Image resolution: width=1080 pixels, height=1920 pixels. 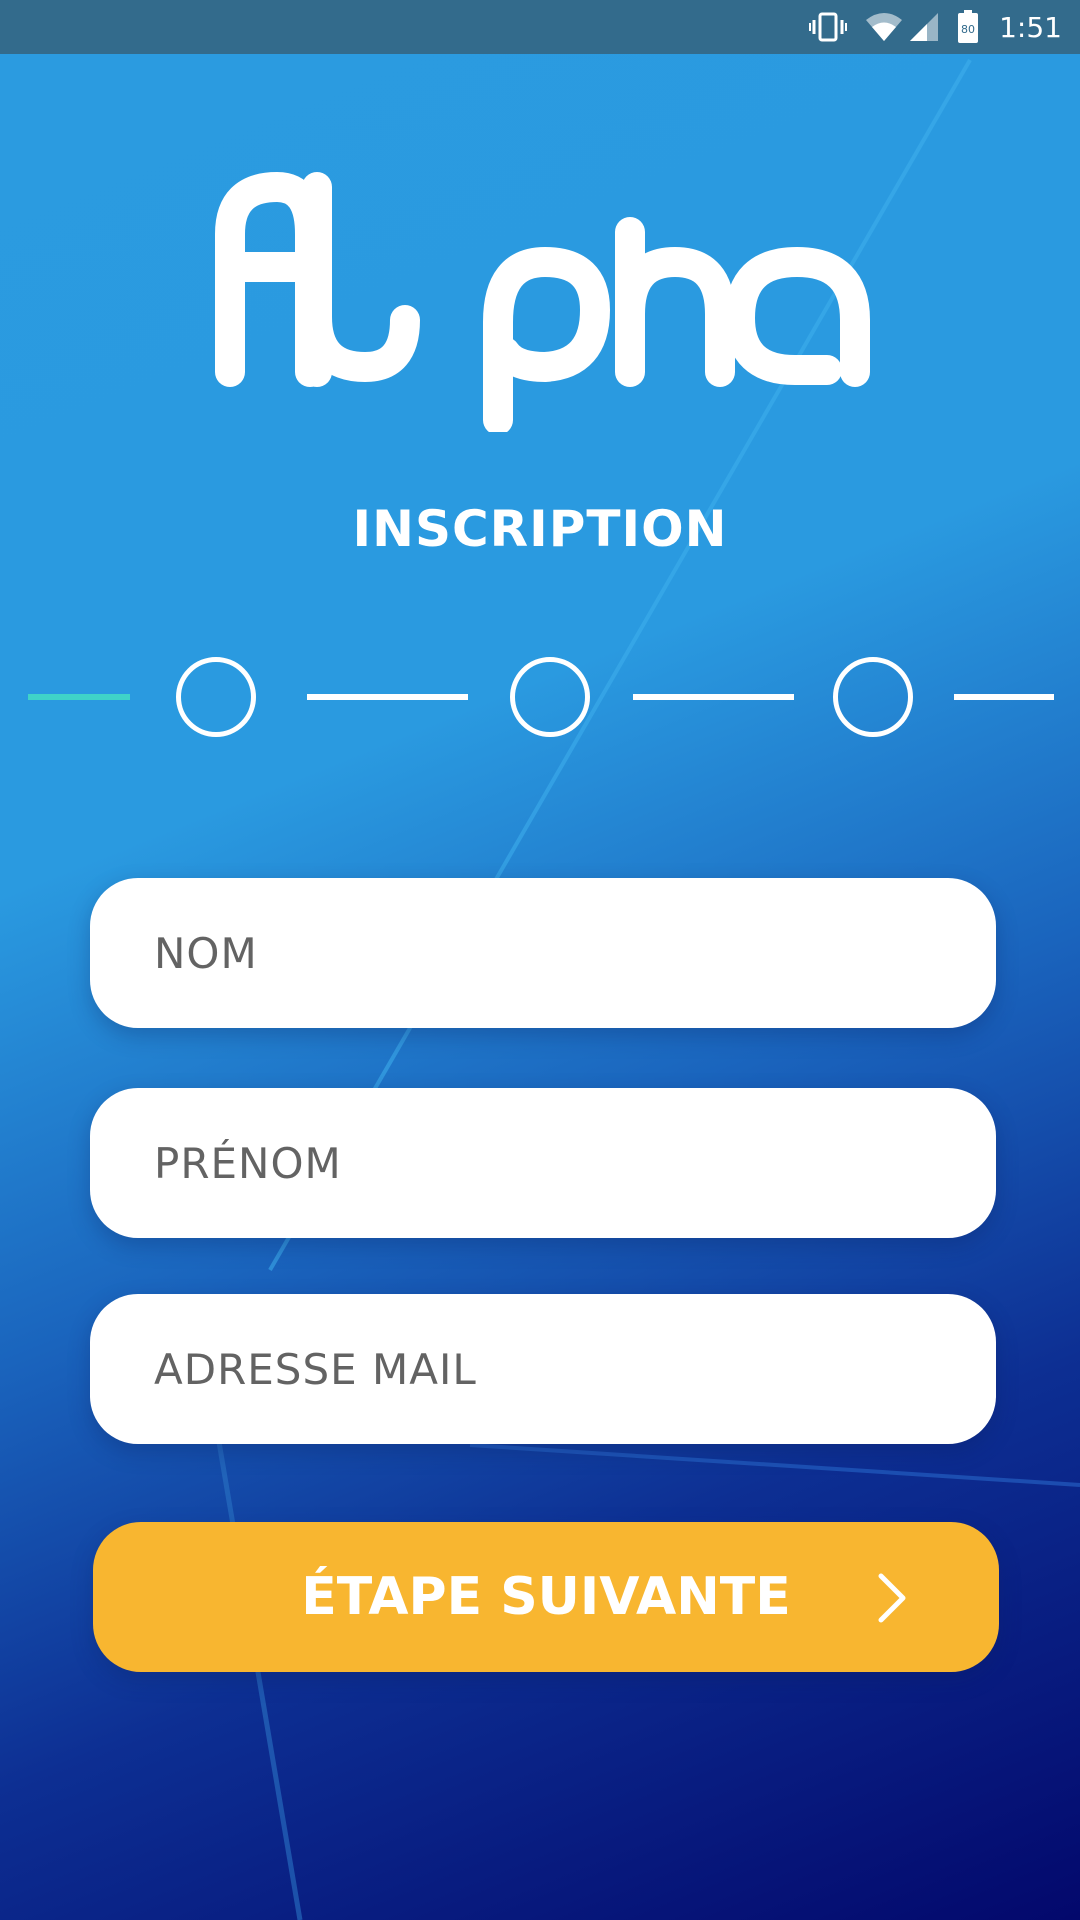 I want to click on prenom-input, so click(x=574, y=1163).